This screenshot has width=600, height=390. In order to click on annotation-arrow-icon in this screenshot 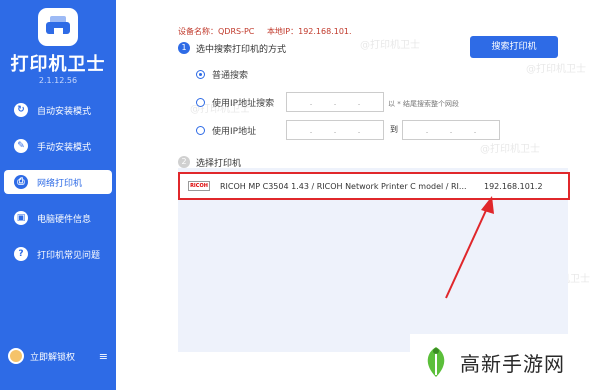, I will do `click(469, 247)`.